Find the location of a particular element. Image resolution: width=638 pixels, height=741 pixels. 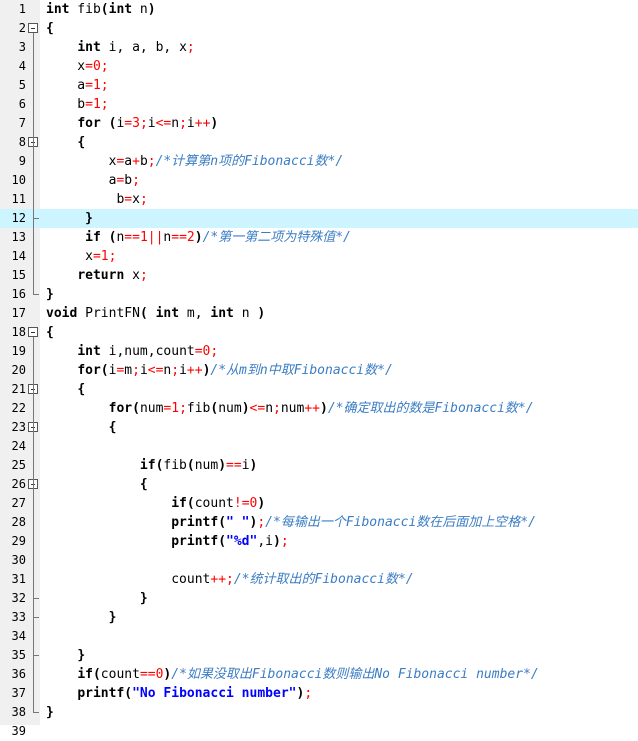

line-number: 7 is located at coordinates (22, 123).